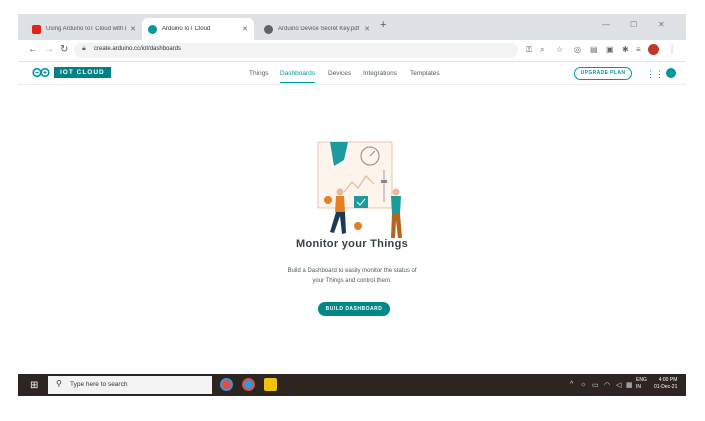 The height and width of the screenshot is (421, 705). Describe the element at coordinates (82, 72) in the screenshot. I see `brand-label: IOT CLOUD` at that location.